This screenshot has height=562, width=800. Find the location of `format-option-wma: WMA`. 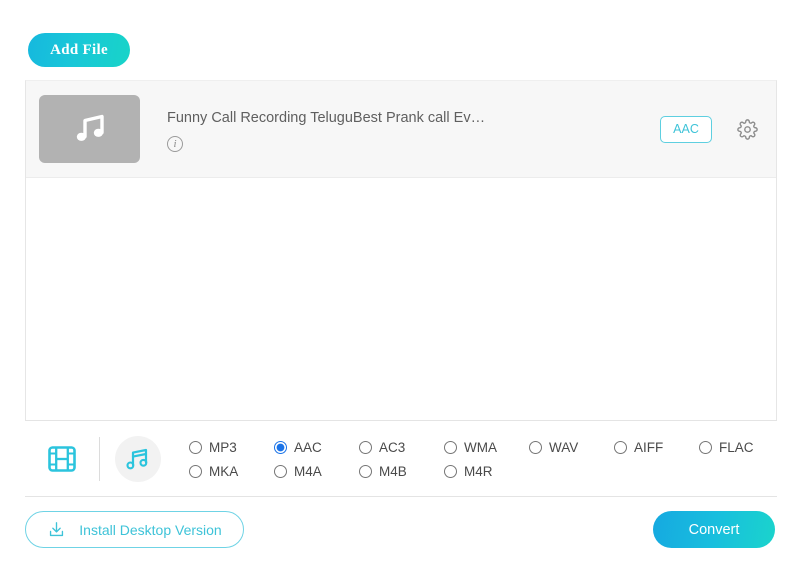

format-option-wma: WMA is located at coordinates (486, 447).